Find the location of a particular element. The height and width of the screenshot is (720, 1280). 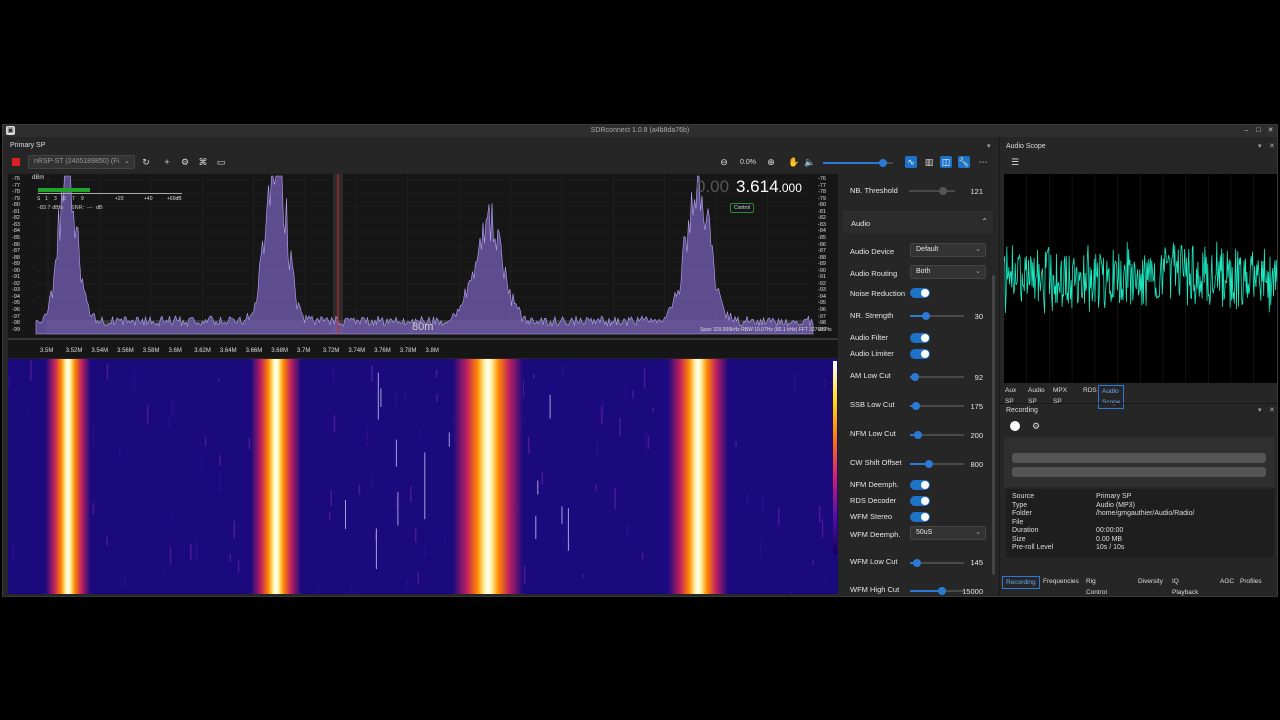

close-icon: ✕ is located at coordinates (1270, 130).